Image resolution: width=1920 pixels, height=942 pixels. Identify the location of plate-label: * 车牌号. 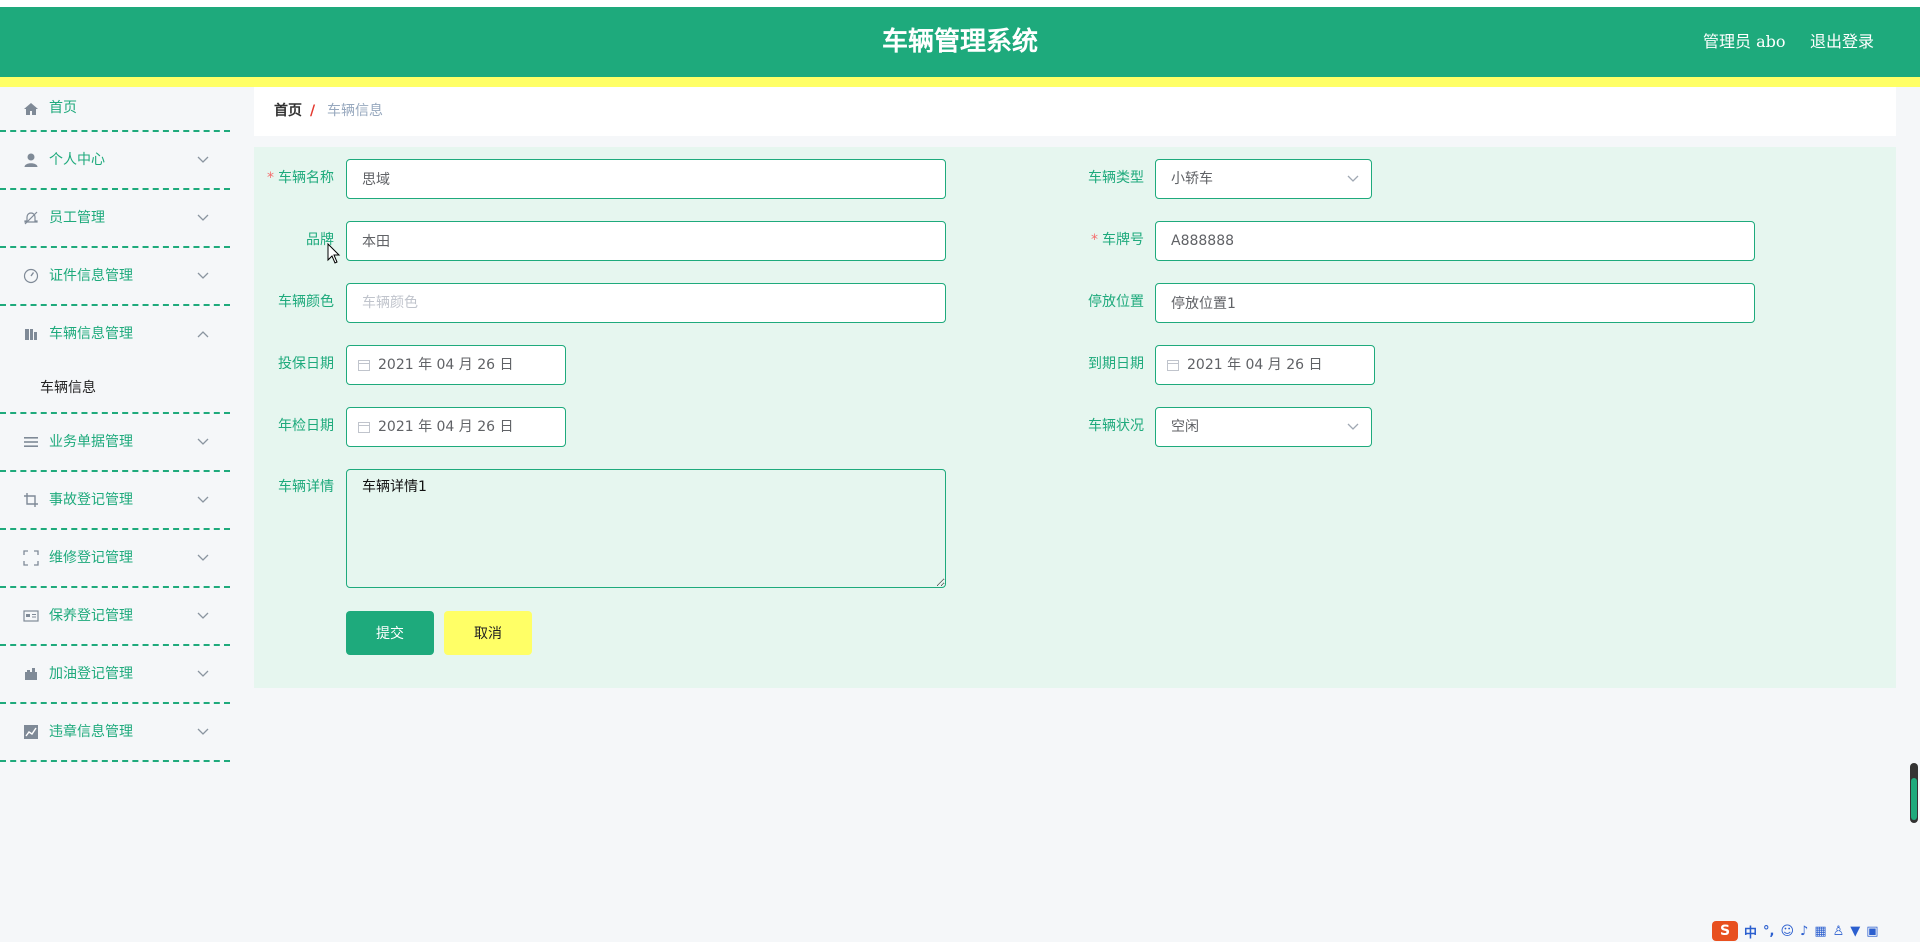
(1117, 240).